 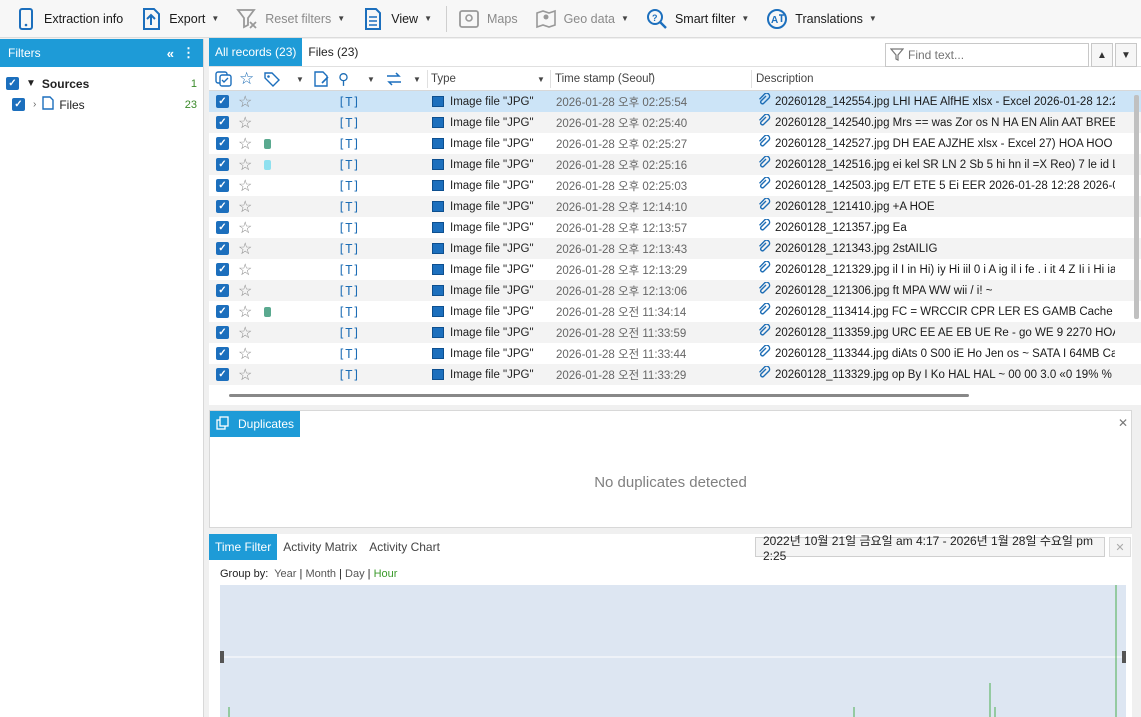 What do you see at coordinates (256, 52) in the screenshot?
I see `tab-all-records: All records (23)` at bounding box center [256, 52].